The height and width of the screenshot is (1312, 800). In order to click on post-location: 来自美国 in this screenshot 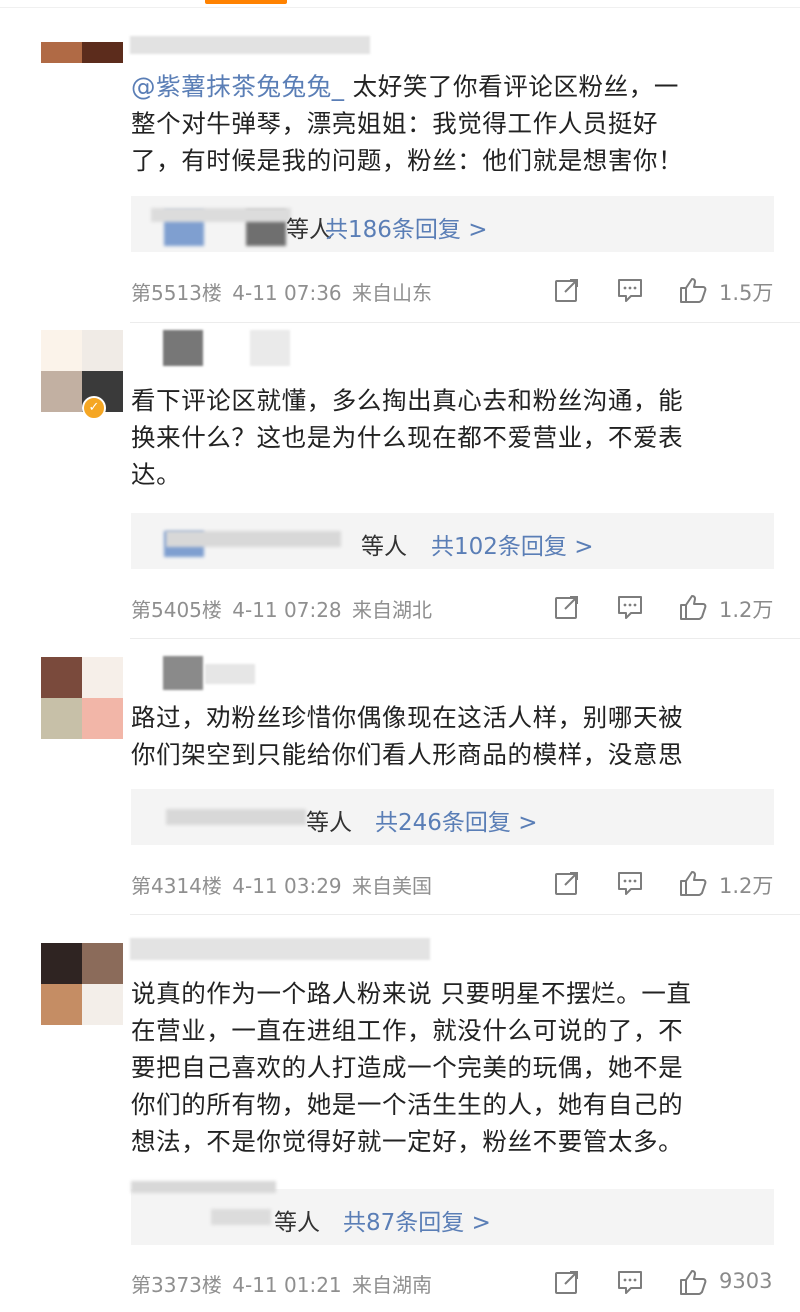, I will do `click(392, 886)`.